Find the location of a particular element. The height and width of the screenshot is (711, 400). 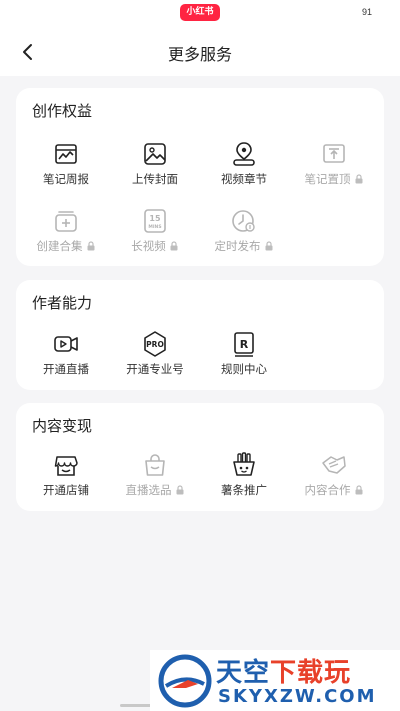

service-fries-promotion: 薯条推广 is located at coordinates (244, 479).